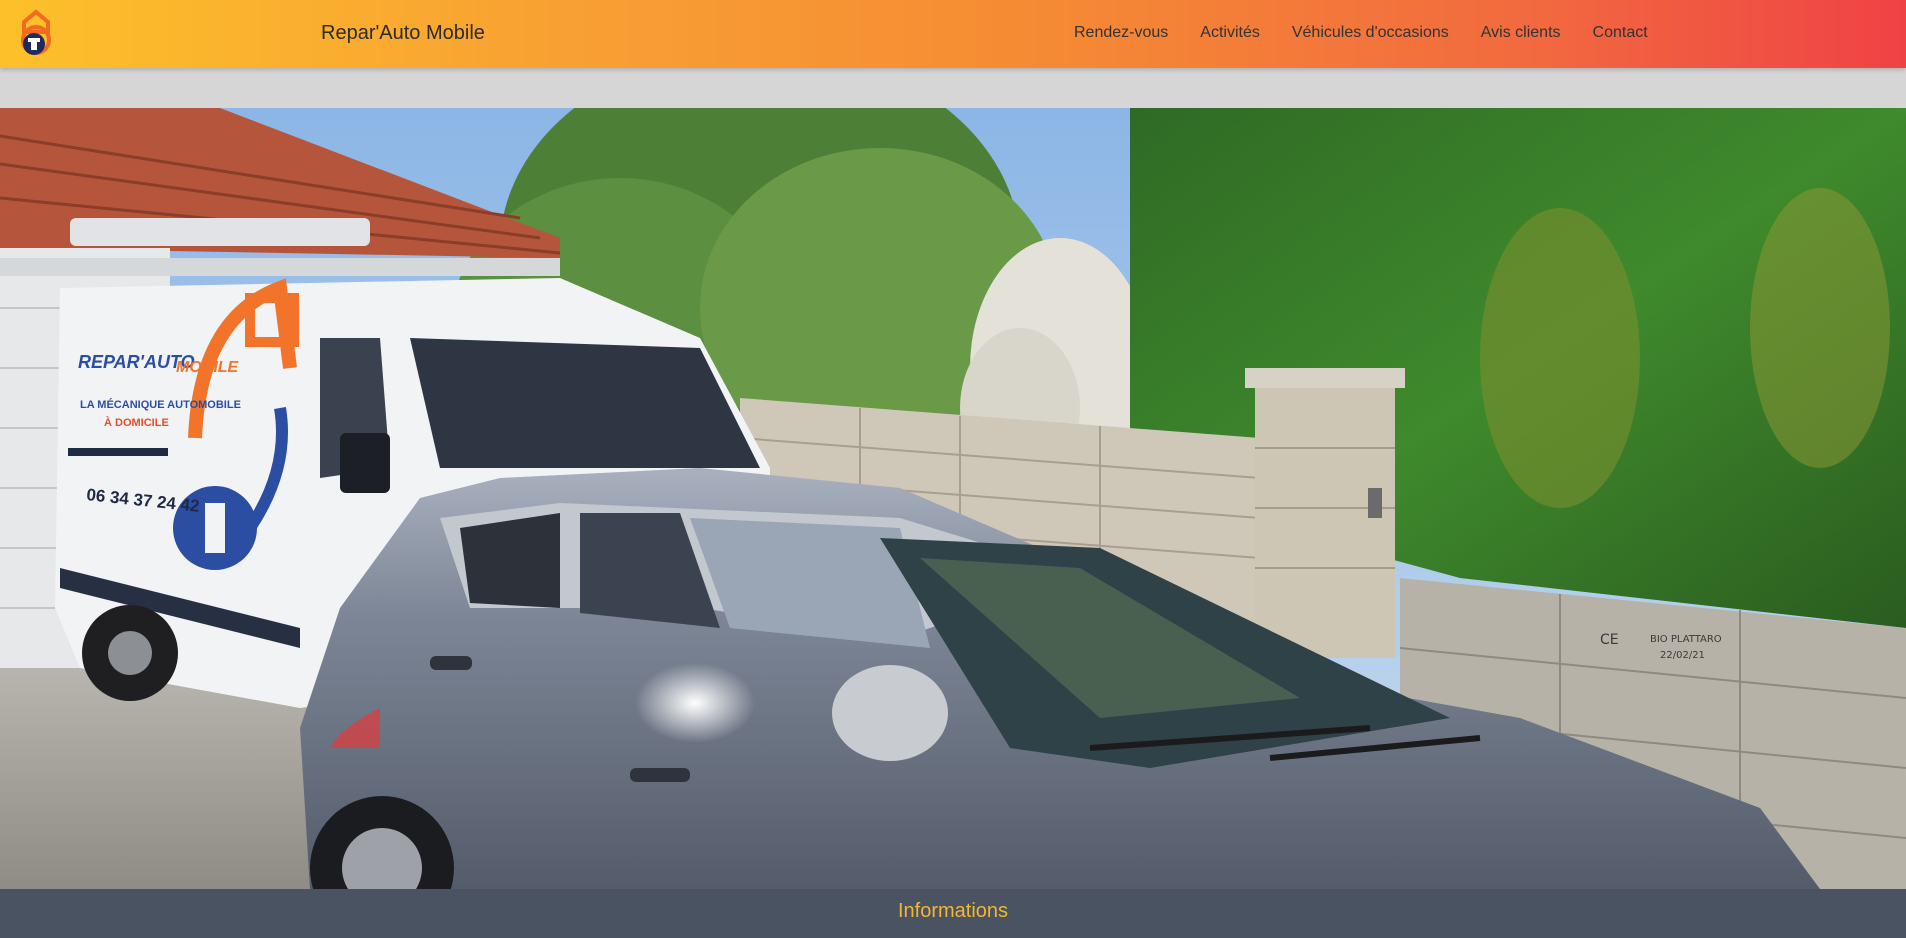 This screenshot has width=1906, height=938. I want to click on nav-vehicules-occasions: Véhicules d'occasions, so click(1370, 33).